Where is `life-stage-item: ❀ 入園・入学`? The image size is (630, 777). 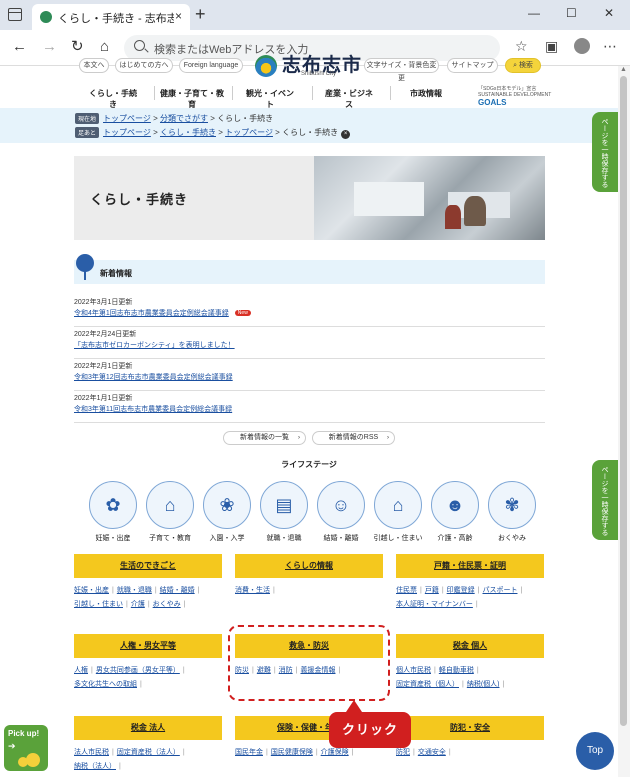 life-stage-item: ❀ 入園・入学 is located at coordinates (227, 512).